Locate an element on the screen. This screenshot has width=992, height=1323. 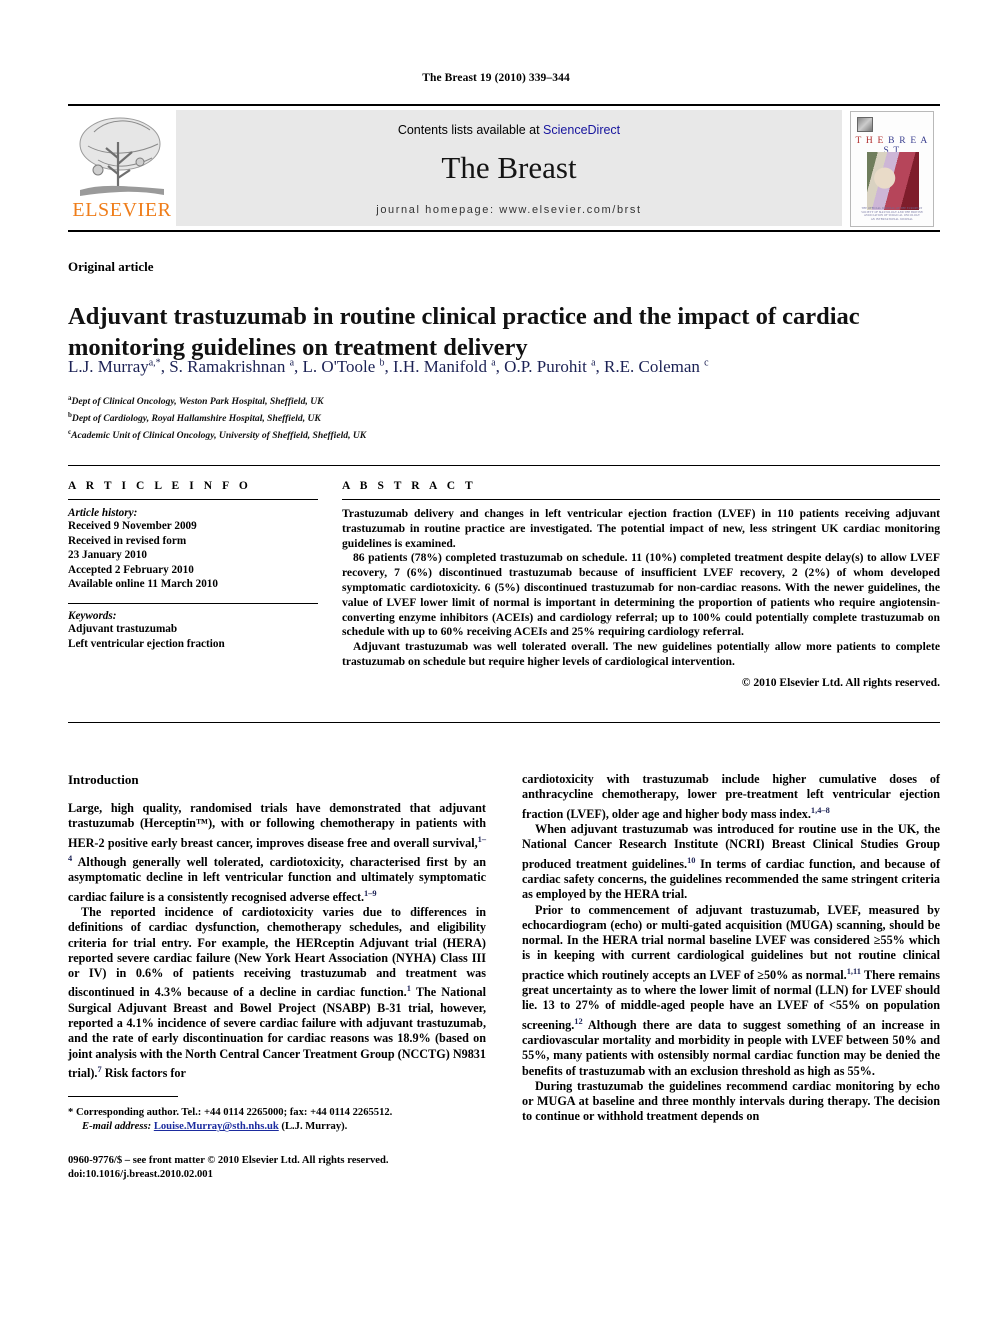
cover-artwork is located at coordinates (893, 181).